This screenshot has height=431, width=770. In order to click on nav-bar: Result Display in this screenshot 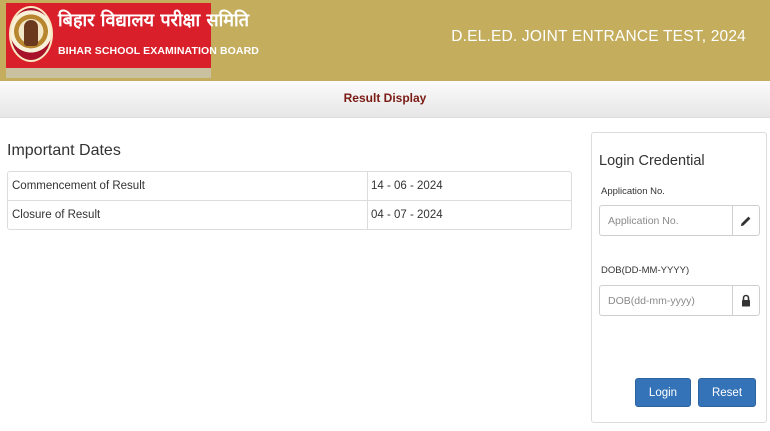, I will do `click(385, 99)`.